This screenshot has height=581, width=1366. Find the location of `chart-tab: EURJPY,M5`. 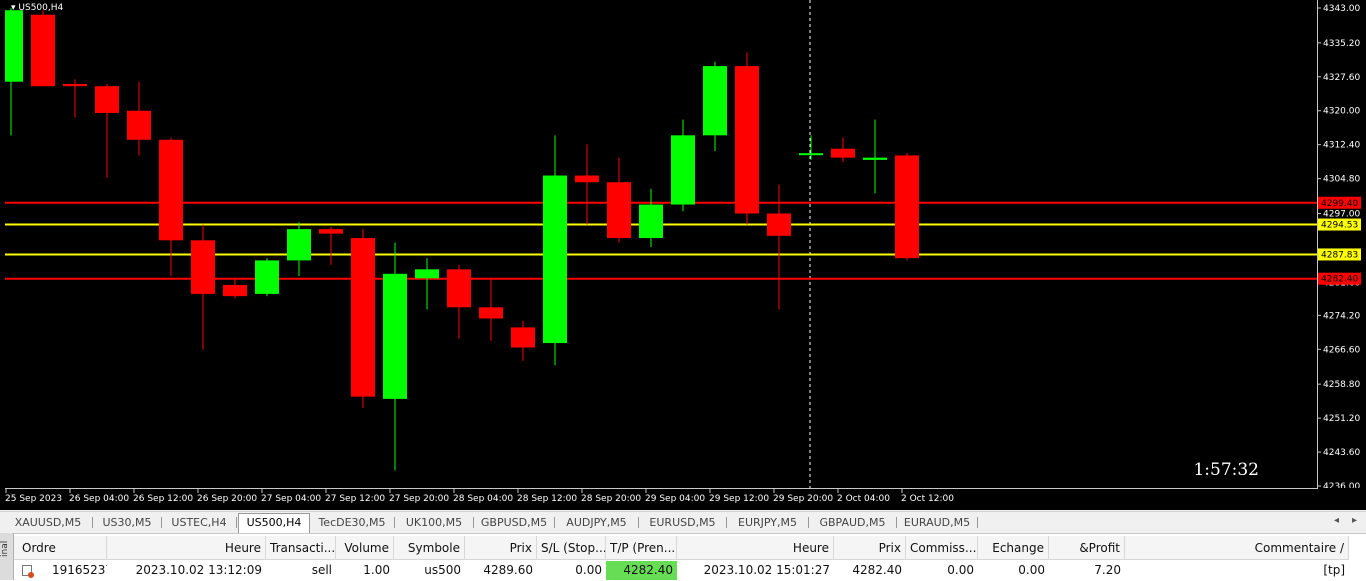

chart-tab: EURJPY,M5 is located at coordinates (767, 522).